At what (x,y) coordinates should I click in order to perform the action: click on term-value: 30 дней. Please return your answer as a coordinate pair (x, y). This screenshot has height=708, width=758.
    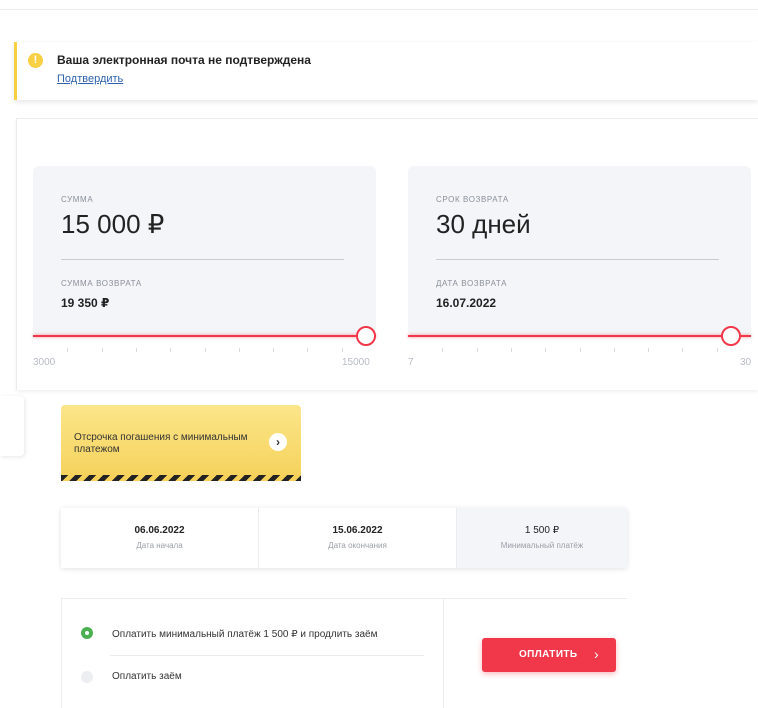
    Looking at the image, I should click on (483, 224).